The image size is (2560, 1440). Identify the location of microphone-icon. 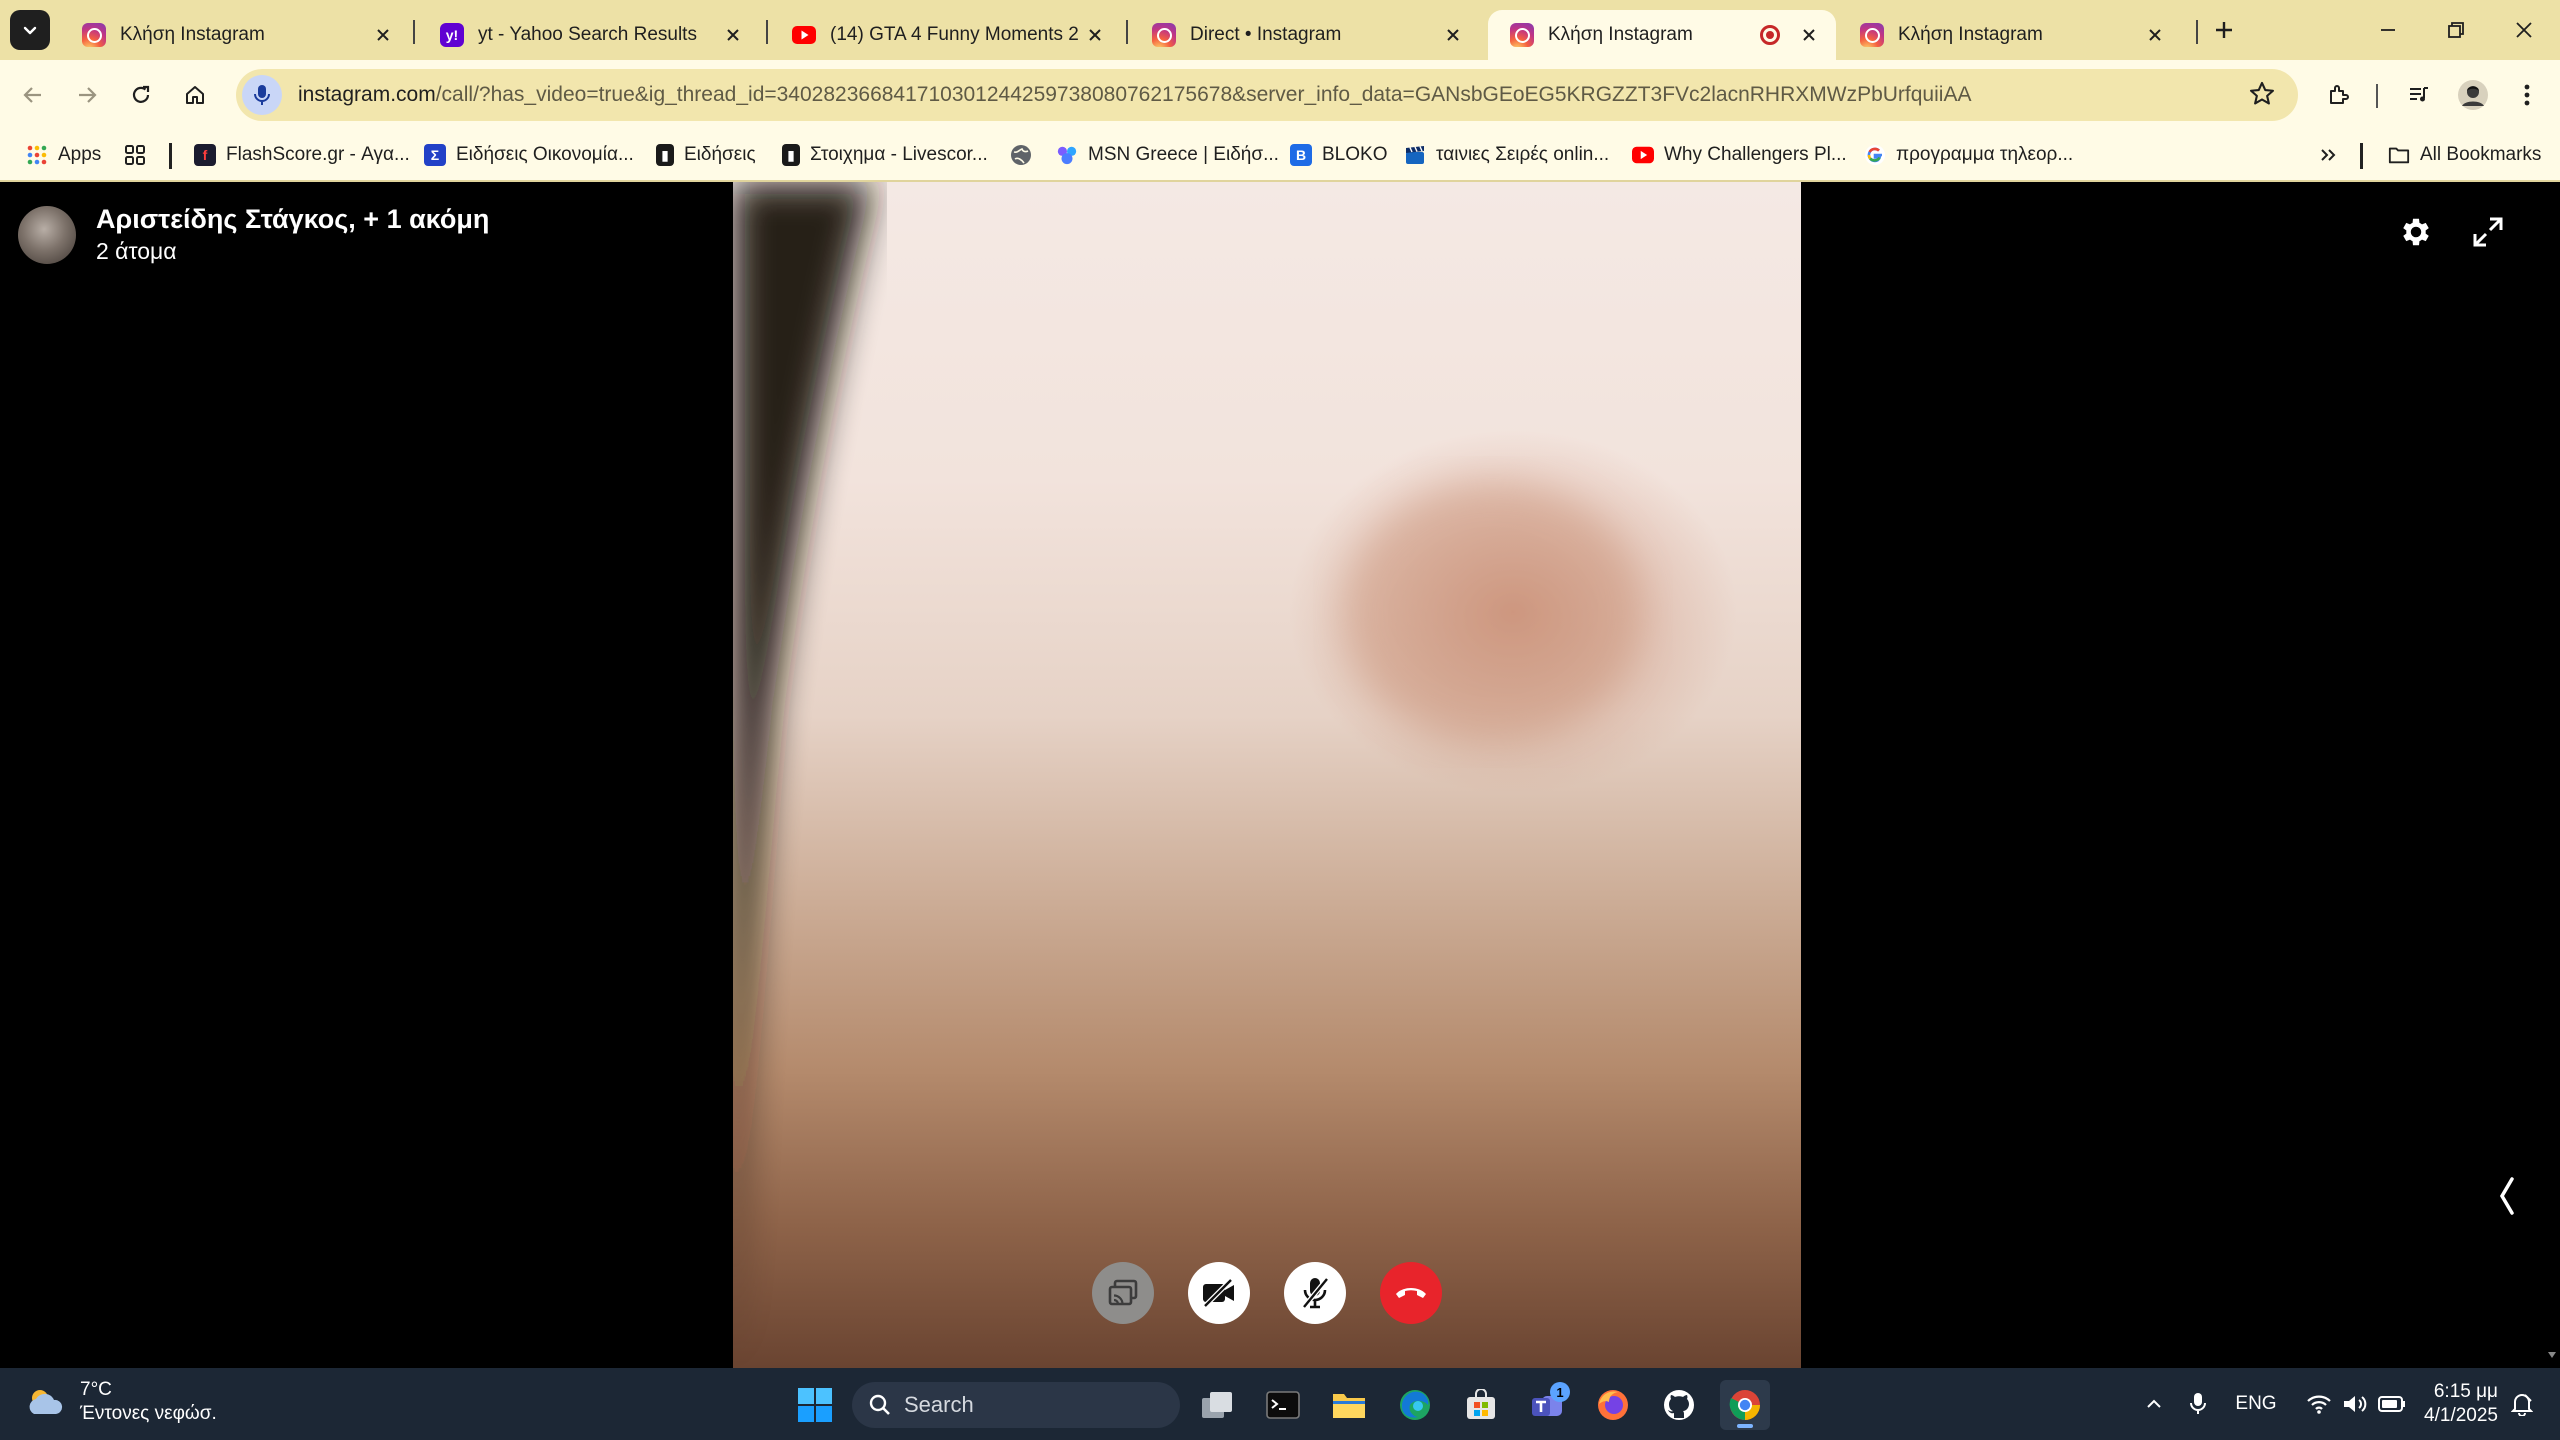
(262, 95).